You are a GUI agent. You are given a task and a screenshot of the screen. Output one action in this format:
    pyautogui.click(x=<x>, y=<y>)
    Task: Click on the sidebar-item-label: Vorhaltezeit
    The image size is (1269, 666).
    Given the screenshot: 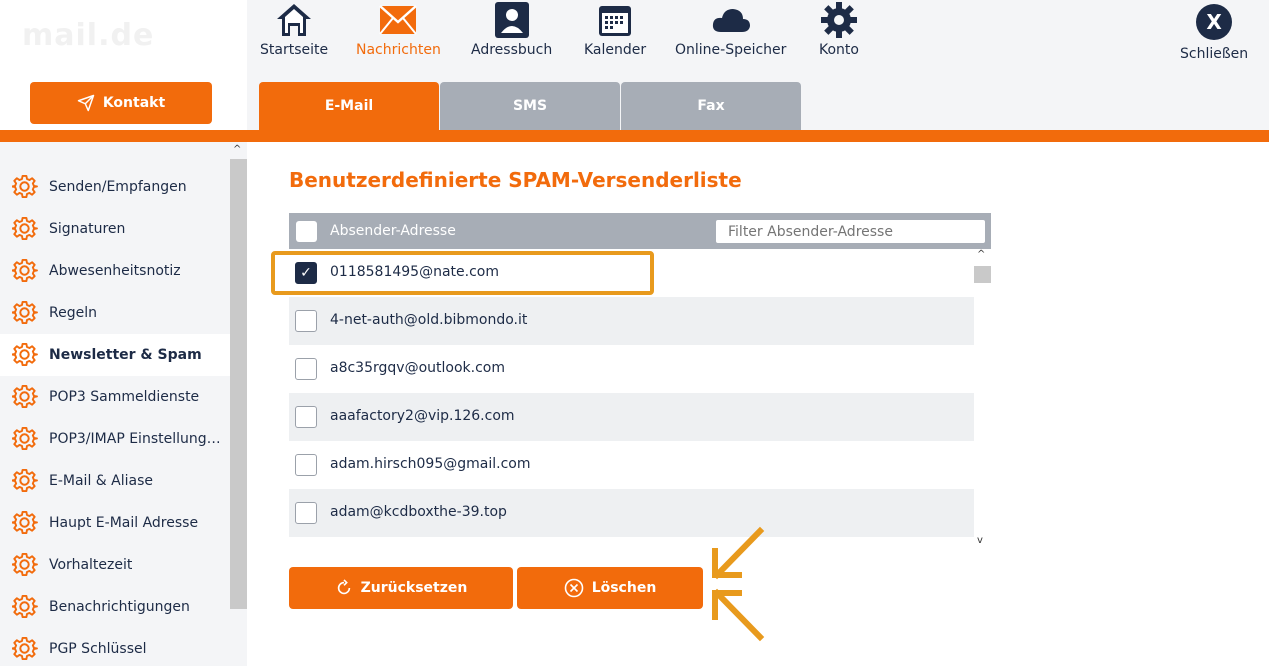 What is the action you would take?
    pyautogui.click(x=91, y=565)
    